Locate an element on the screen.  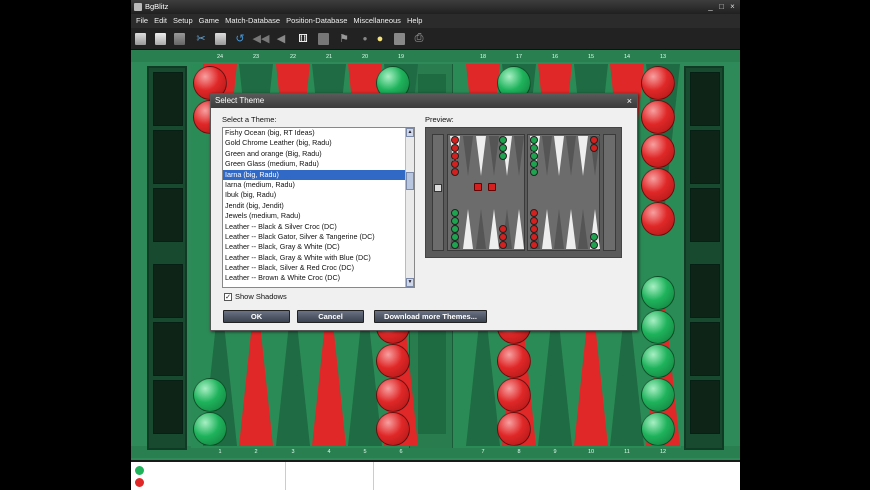
rewind-icon: ◀◀ is located at coordinates (261, 38).